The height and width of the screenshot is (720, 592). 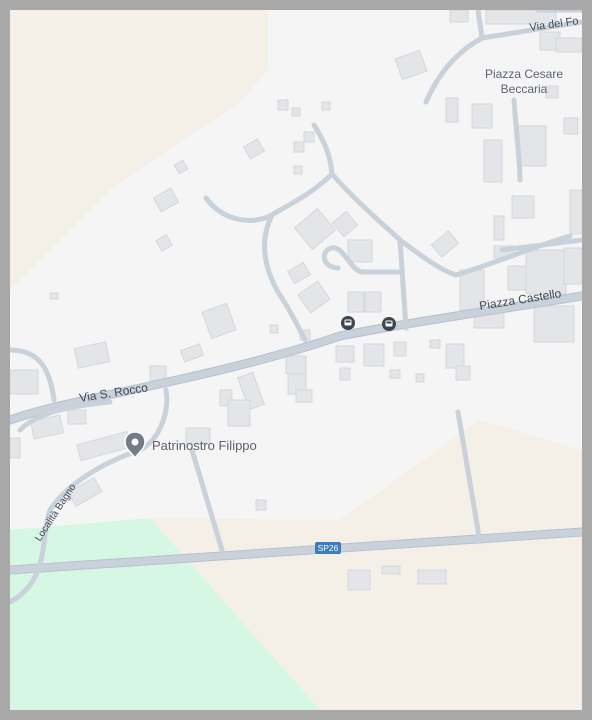 What do you see at coordinates (524, 74) in the screenshot?
I see `place-label-line1: Piazza Cesare` at bounding box center [524, 74].